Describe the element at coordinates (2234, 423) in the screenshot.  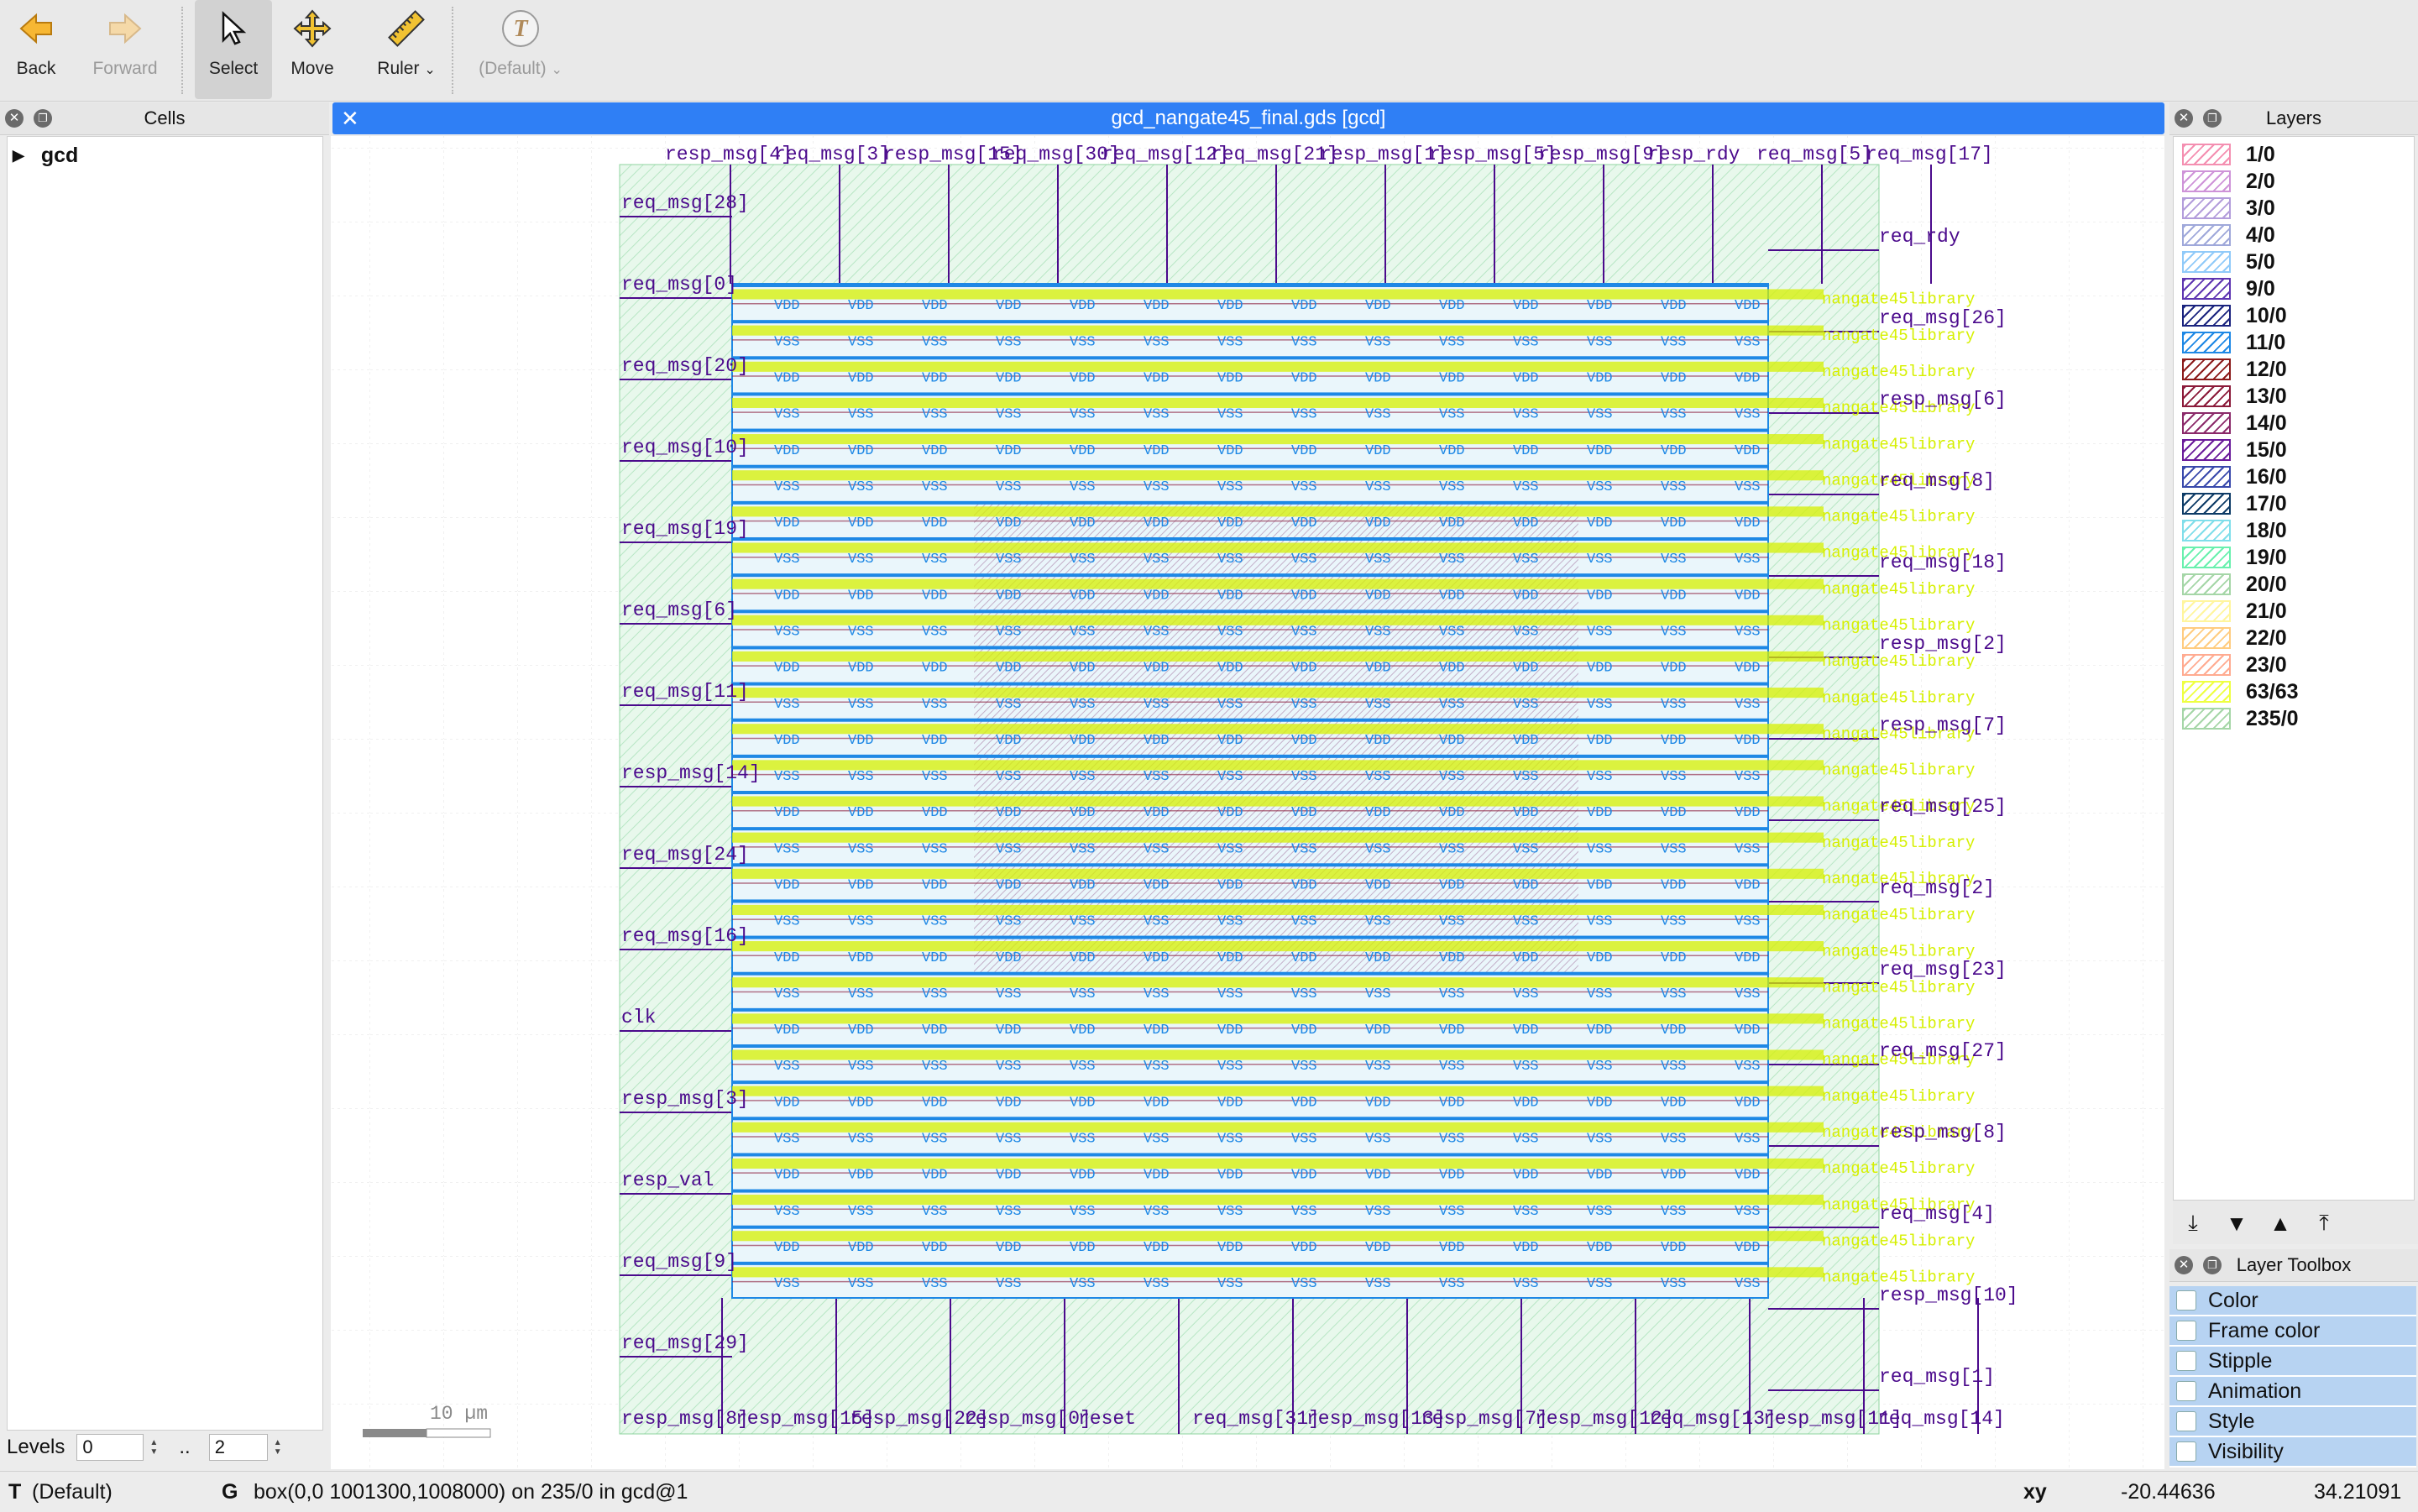
I see `layer-row: 14/0` at that location.